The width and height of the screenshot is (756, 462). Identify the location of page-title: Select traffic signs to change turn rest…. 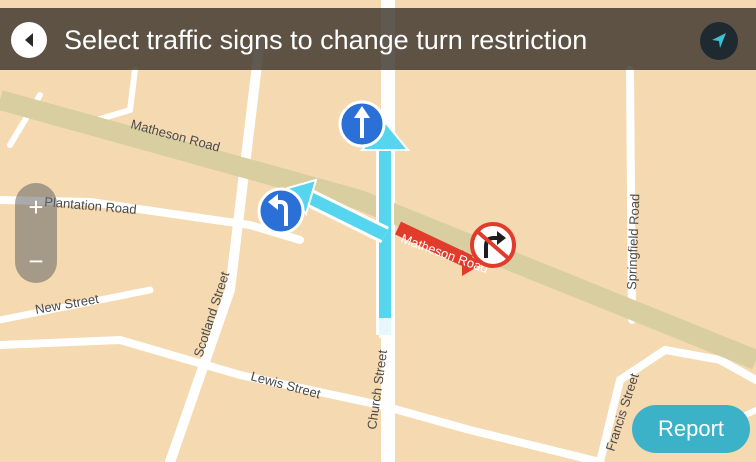
(326, 40).